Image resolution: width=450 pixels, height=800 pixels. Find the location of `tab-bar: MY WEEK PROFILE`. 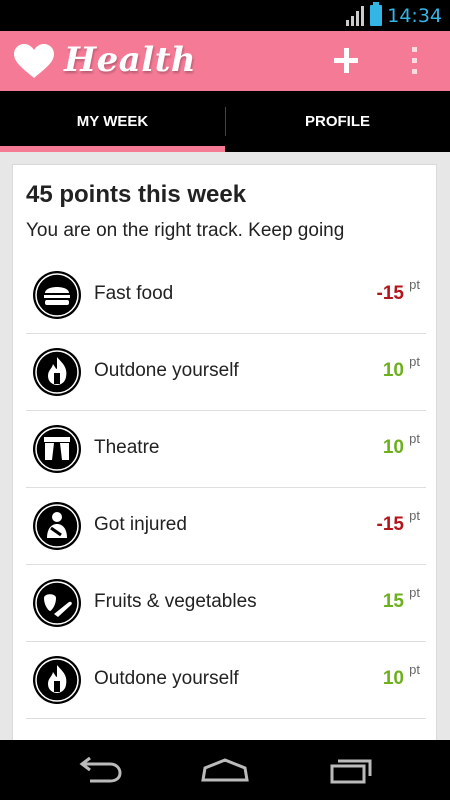

tab-bar: MY WEEK PROFILE is located at coordinates (225, 121).